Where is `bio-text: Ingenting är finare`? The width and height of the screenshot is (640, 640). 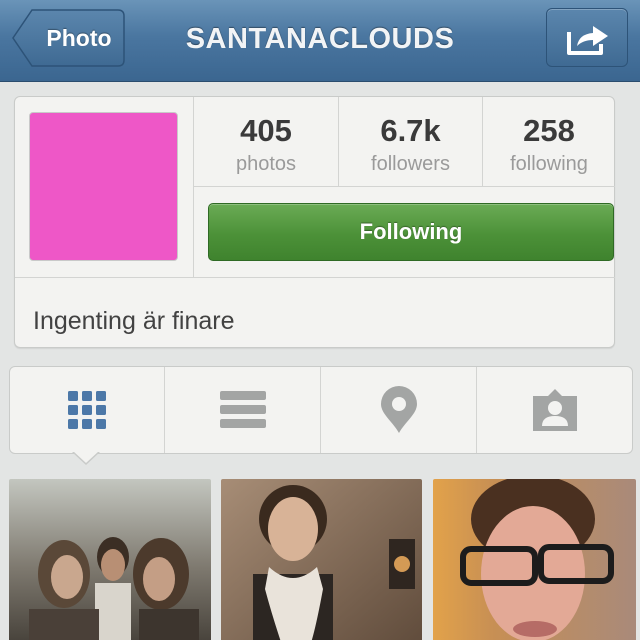 bio-text: Ingenting är finare is located at coordinates (134, 321).